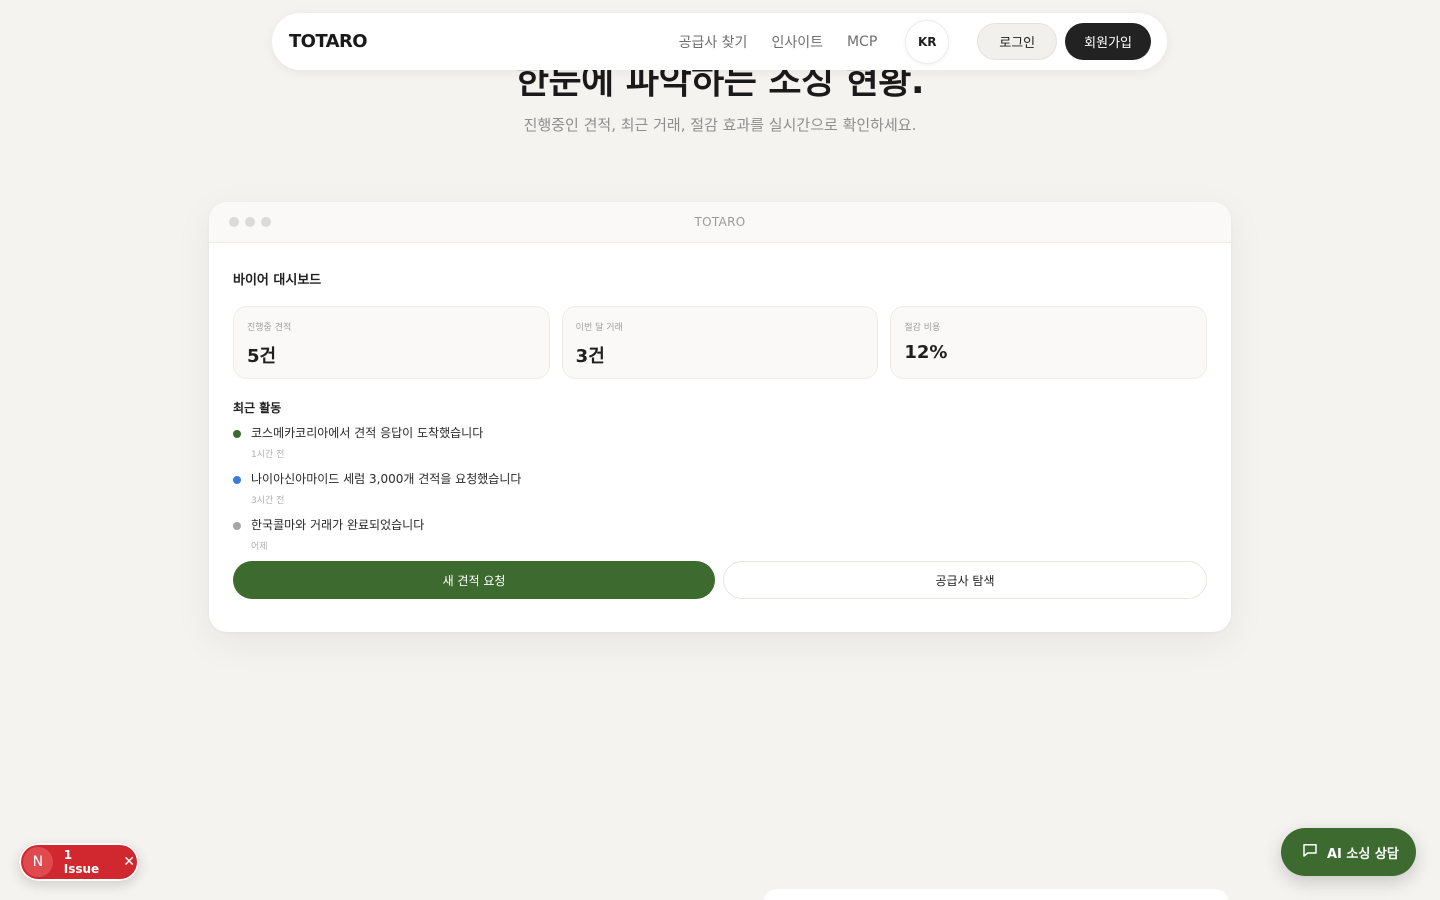 The width and height of the screenshot is (1440, 900). What do you see at coordinates (38, 862) in the screenshot?
I see `n-logo-icon: N` at bounding box center [38, 862].